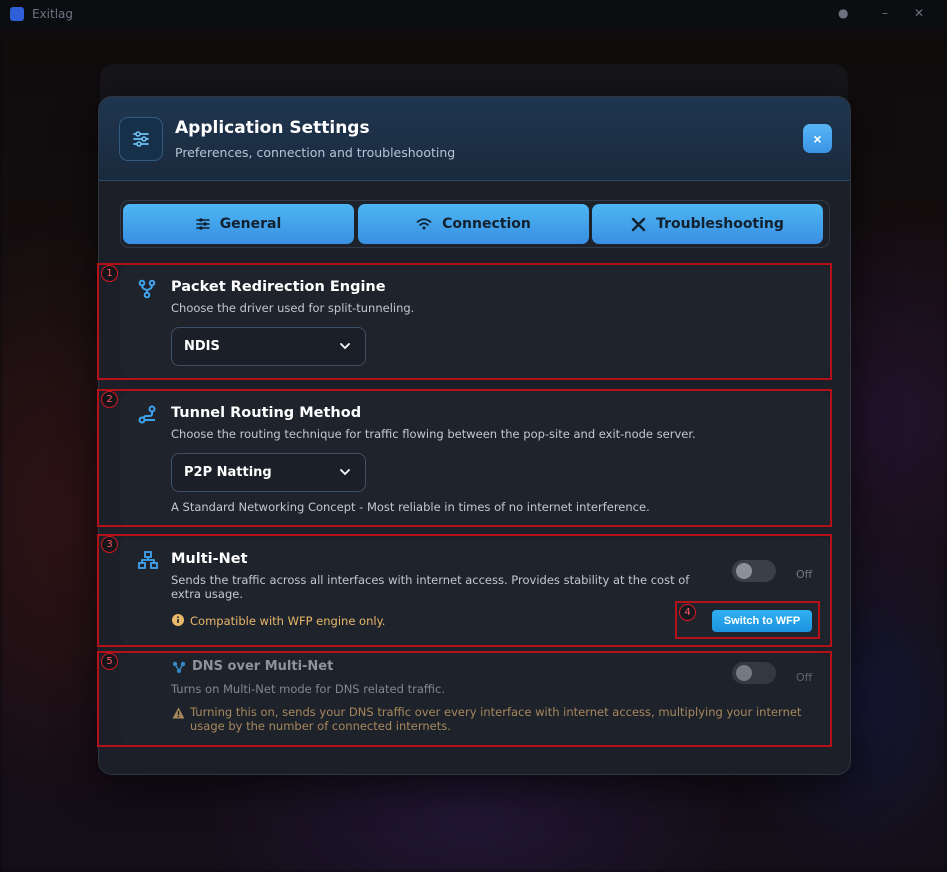  I want to click on tab-label: General, so click(250, 224).